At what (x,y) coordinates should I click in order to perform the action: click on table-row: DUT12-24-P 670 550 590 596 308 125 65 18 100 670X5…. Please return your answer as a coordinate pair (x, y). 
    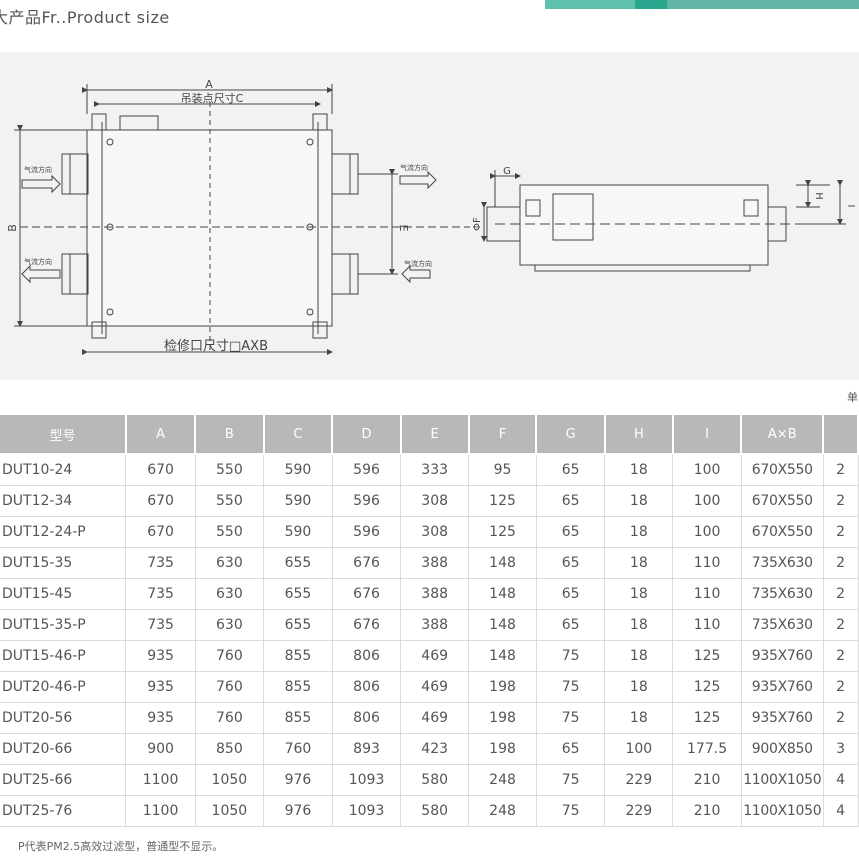
    Looking at the image, I should click on (429, 532).